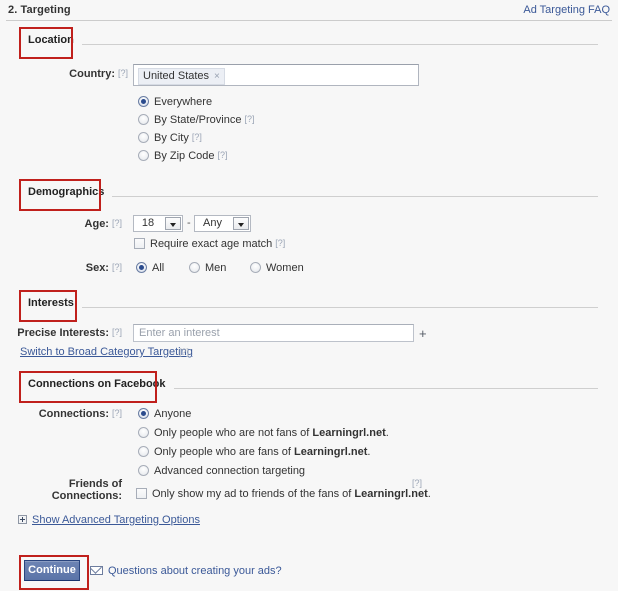  I want to click on section-connections-header: Connections on Facebook, so click(309, 387).